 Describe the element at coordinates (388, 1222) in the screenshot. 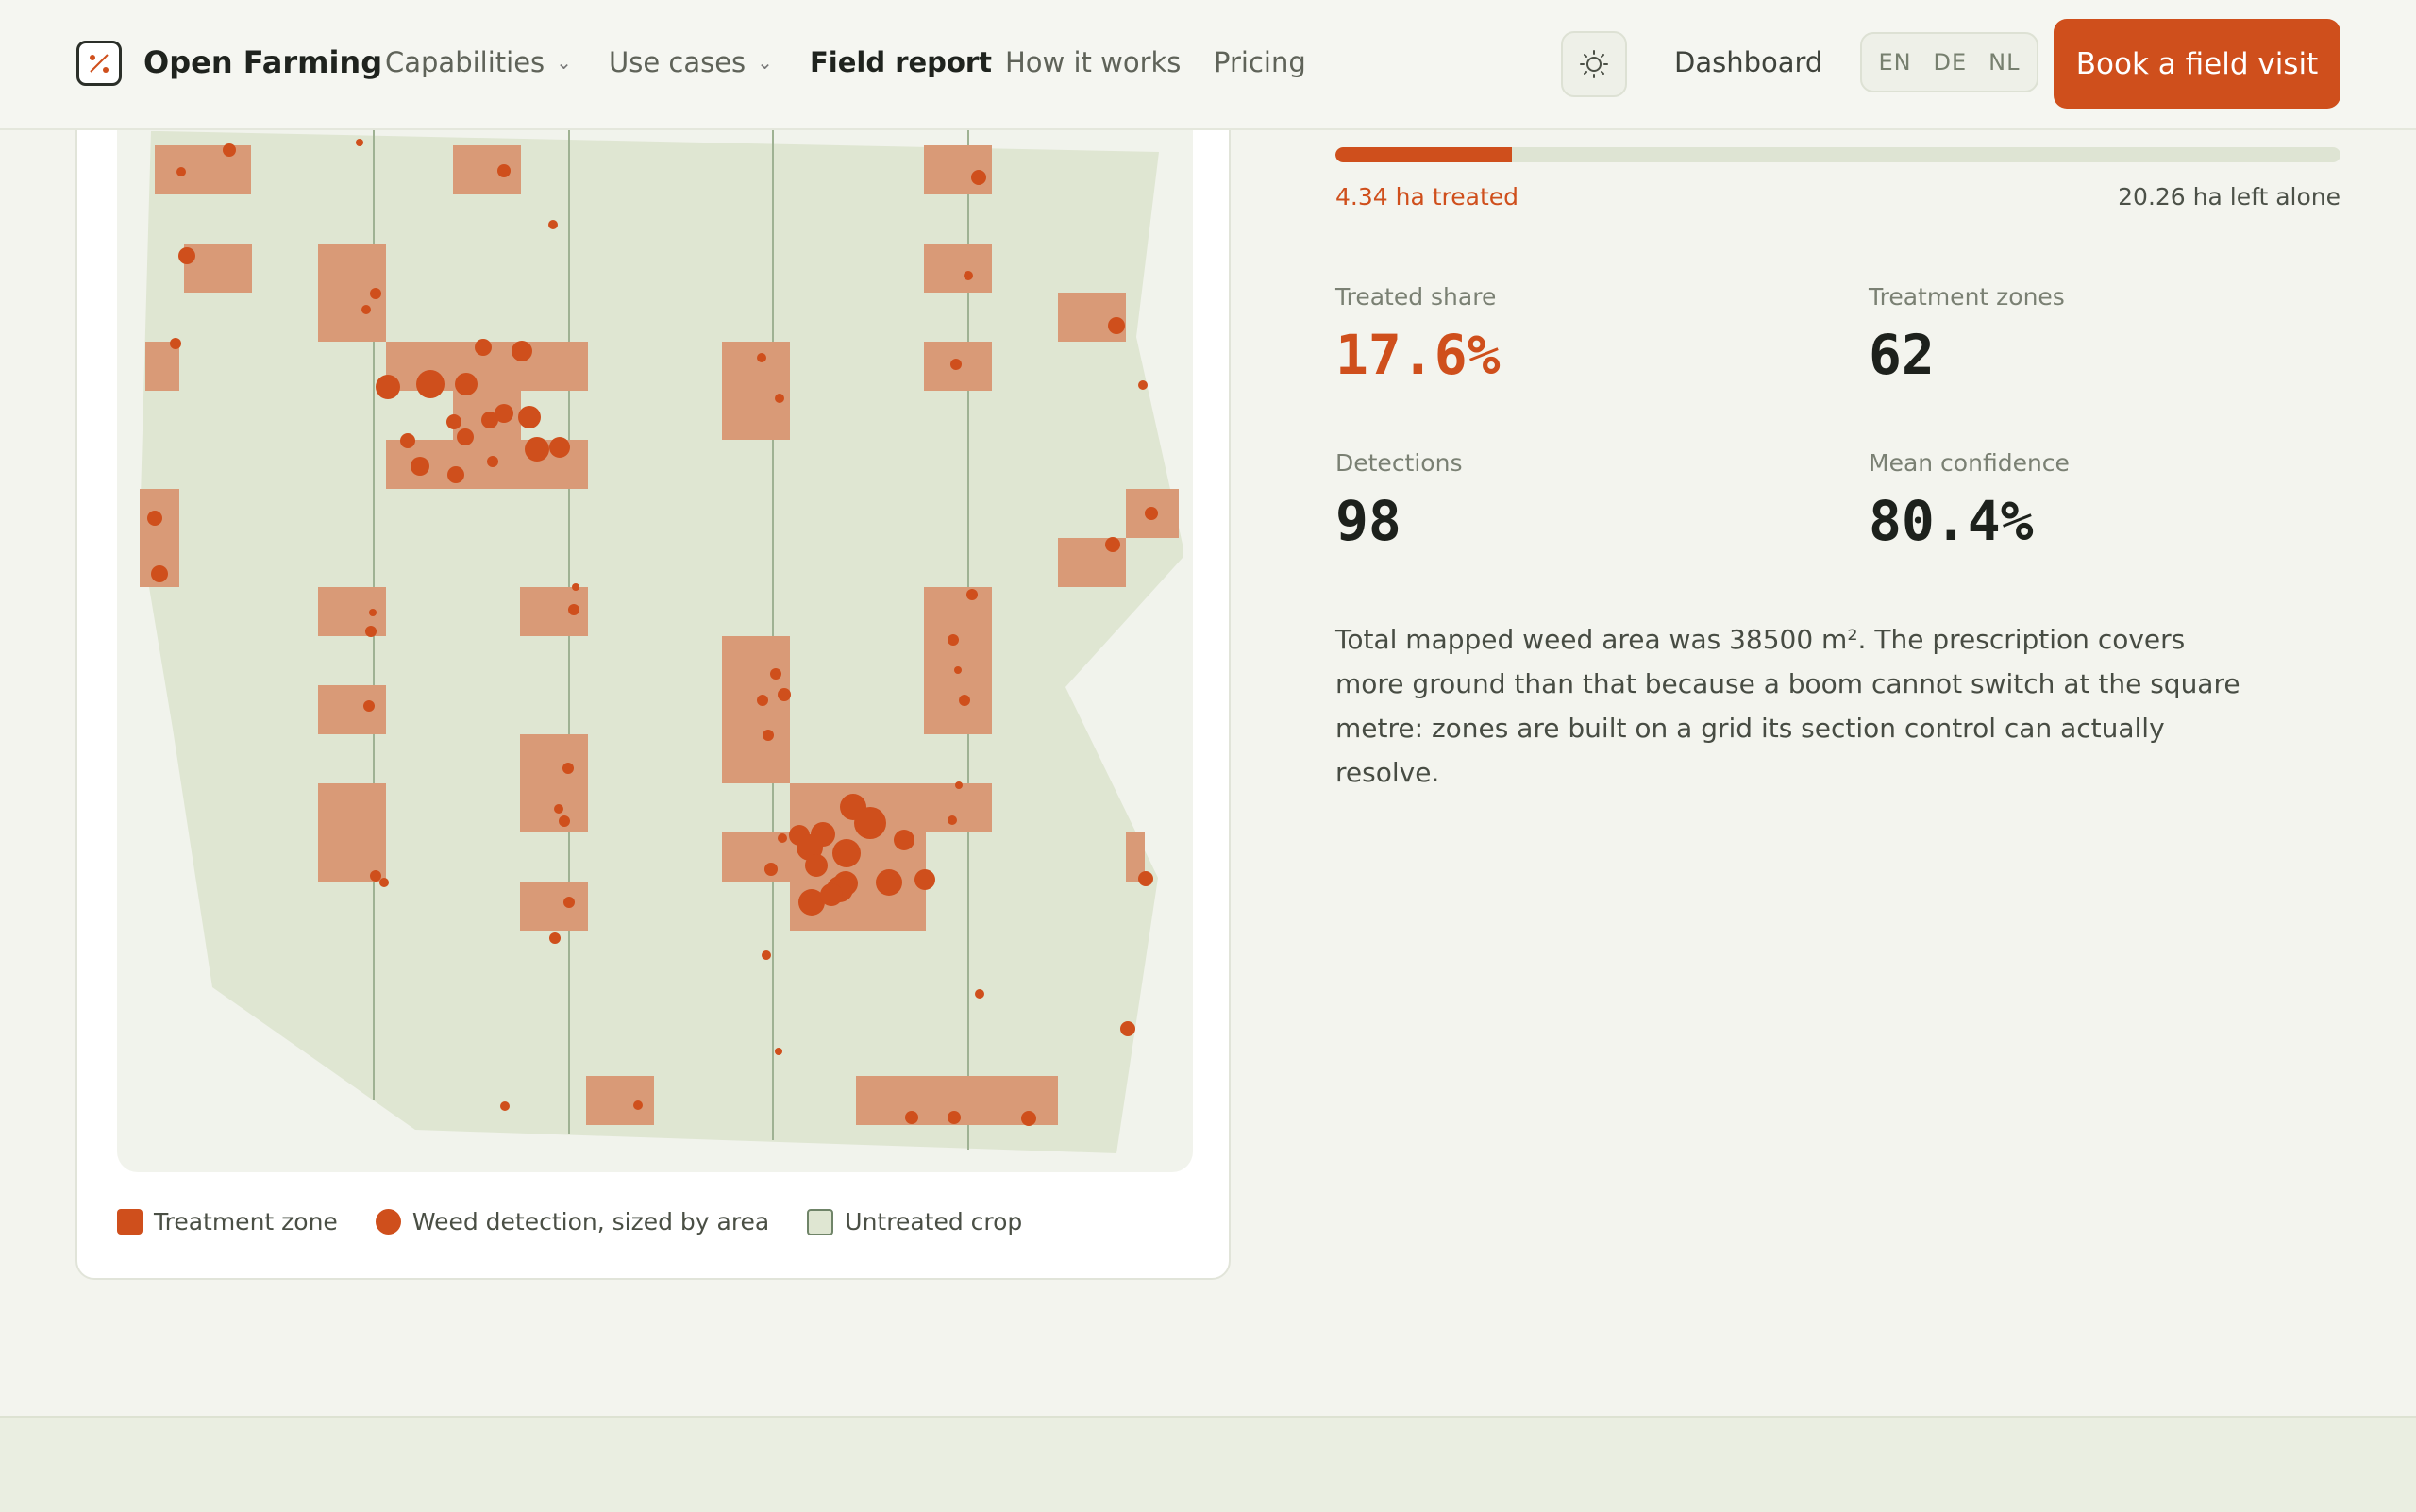

I see `weed-detection-swatch` at that location.